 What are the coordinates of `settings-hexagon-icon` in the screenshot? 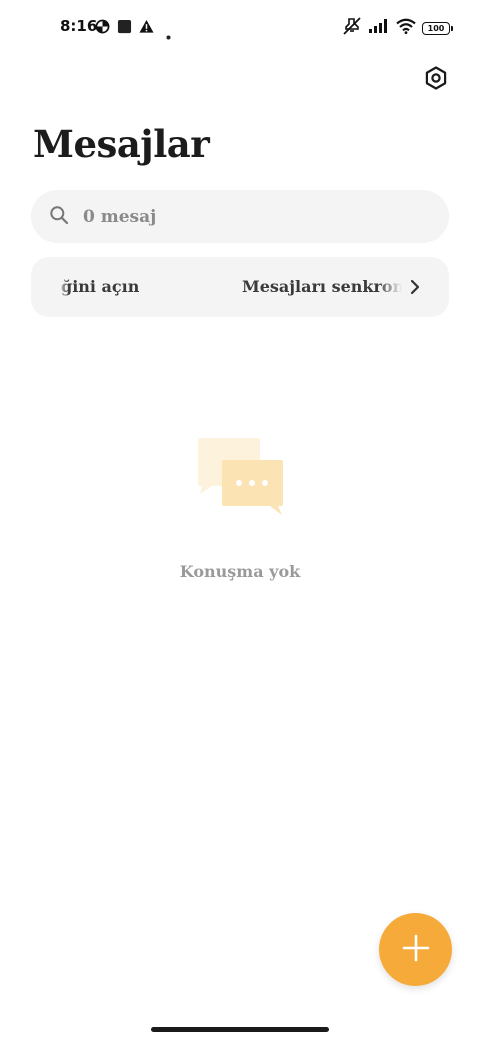 It's located at (436, 80).